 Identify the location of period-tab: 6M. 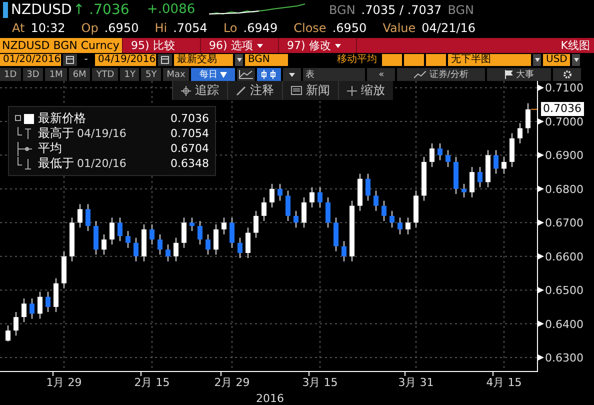
(79, 74).